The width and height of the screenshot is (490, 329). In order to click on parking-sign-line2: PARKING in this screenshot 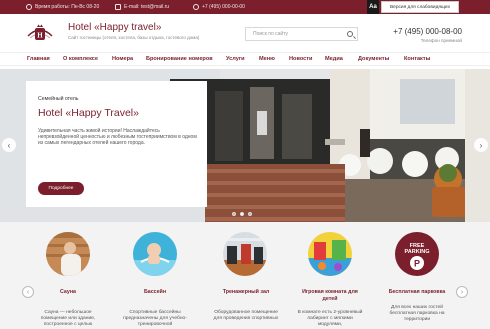, I will do `click(417, 252)`.